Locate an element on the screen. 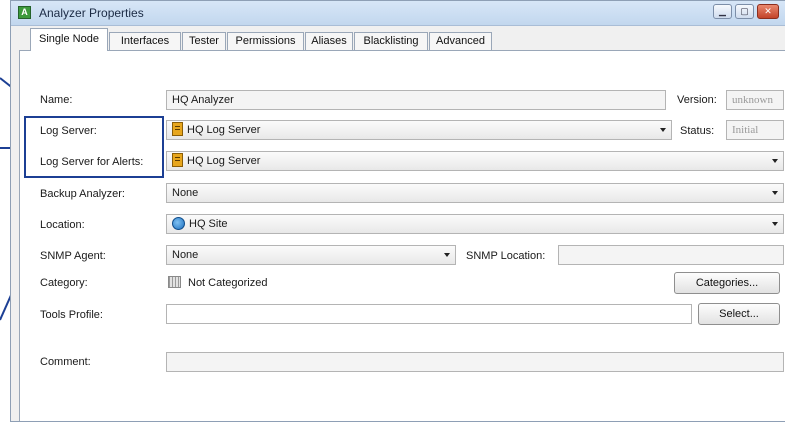  log-server-alerts-label: Log Server for Alerts: is located at coordinates (92, 162).